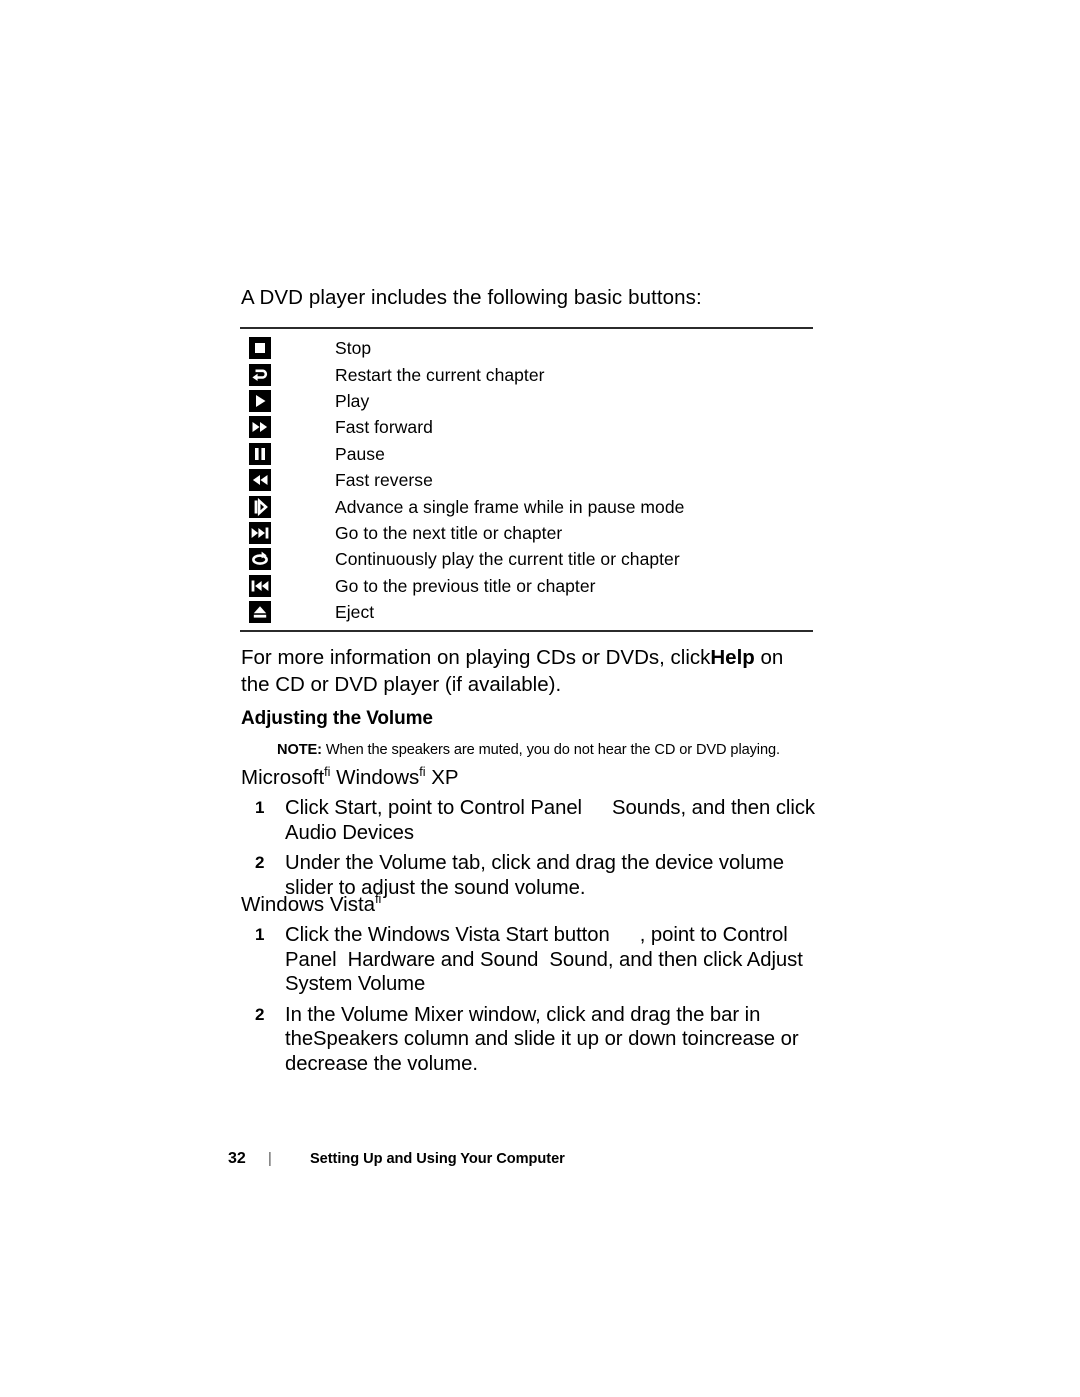 This screenshot has height=1397, width=1080. I want to click on fast-forward-icon, so click(260, 427).